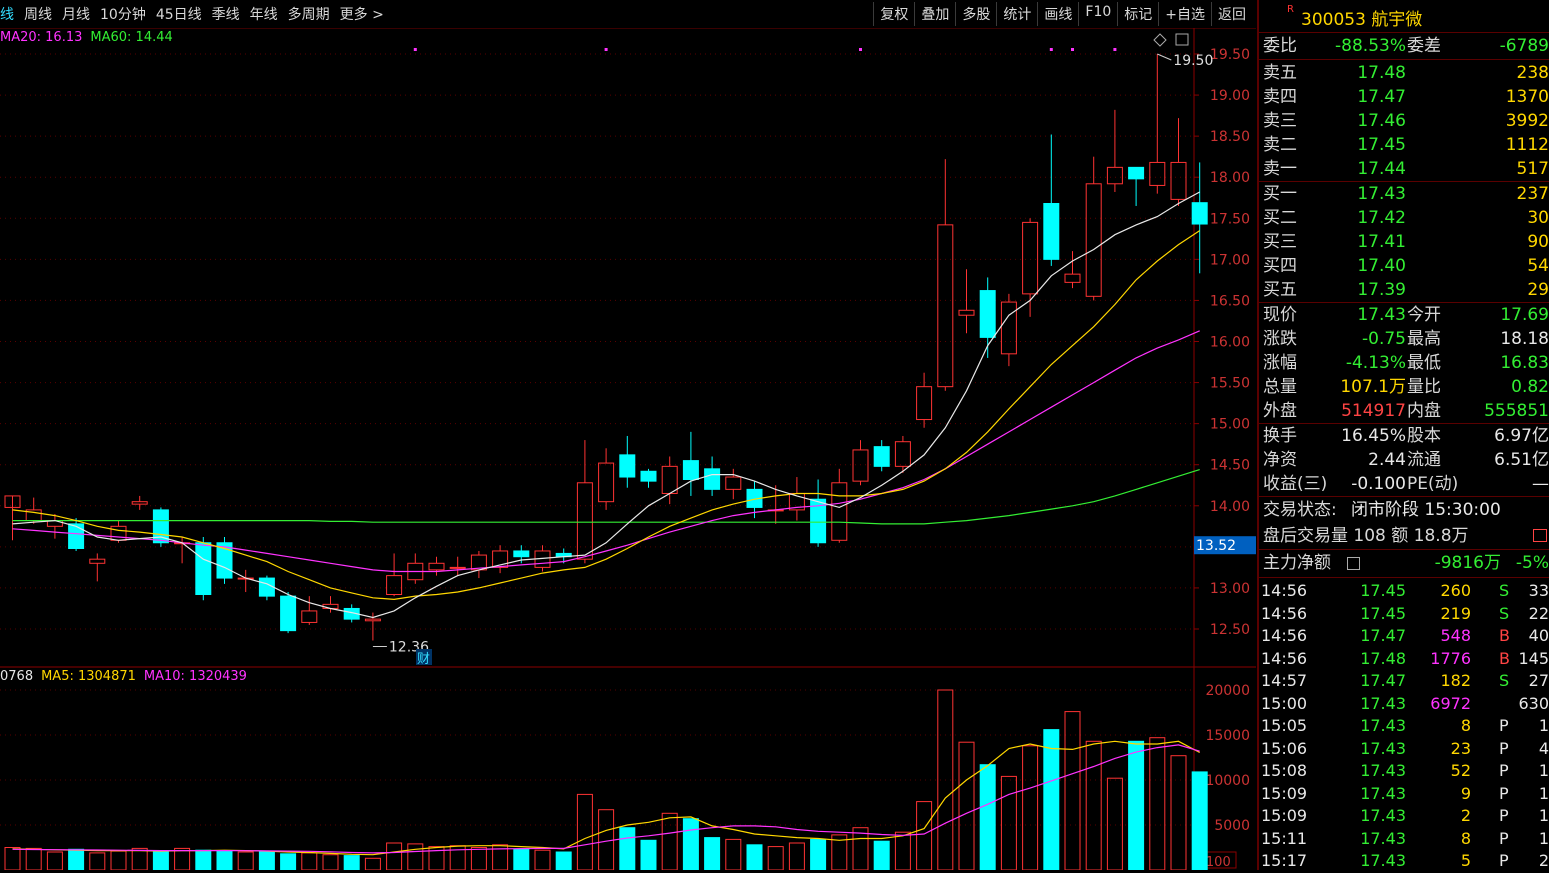  Describe the element at coordinates (1406, 242) in the screenshot. I see `order-book-row: 买三 17.41 90` at that location.